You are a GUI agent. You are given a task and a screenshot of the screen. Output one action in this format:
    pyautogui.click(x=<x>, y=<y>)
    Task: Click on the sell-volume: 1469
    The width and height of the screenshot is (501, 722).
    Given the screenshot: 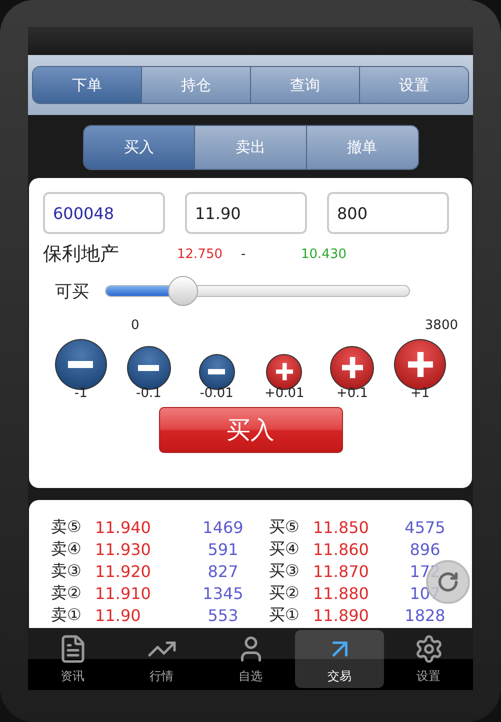 What is the action you would take?
    pyautogui.click(x=223, y=527)
    